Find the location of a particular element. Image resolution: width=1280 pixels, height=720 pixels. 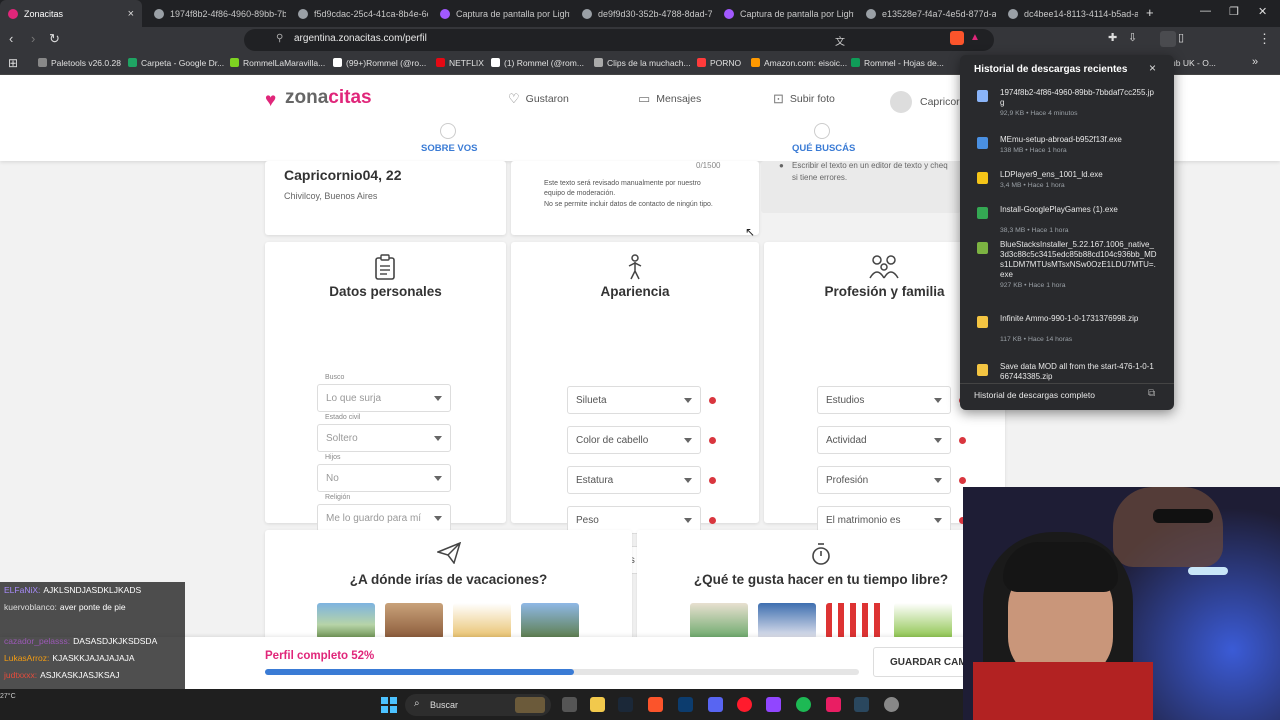

opera-icon is located at coordinates (744, 704).